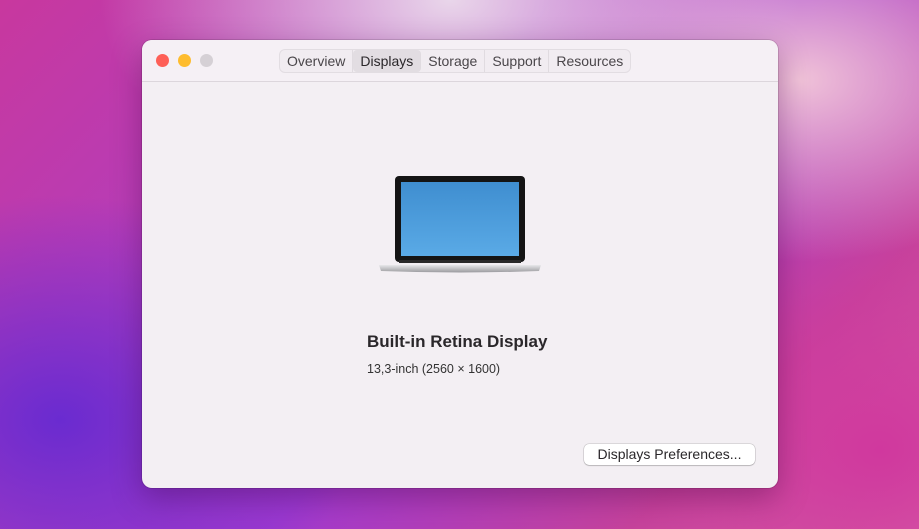 Image resolution: width=919 pixels, height=529 pixels. Describe the element at coordinates (434, 369) in the screenshot. I see `display-spec: 13,3-inch (2560 × 1600)` at that location.